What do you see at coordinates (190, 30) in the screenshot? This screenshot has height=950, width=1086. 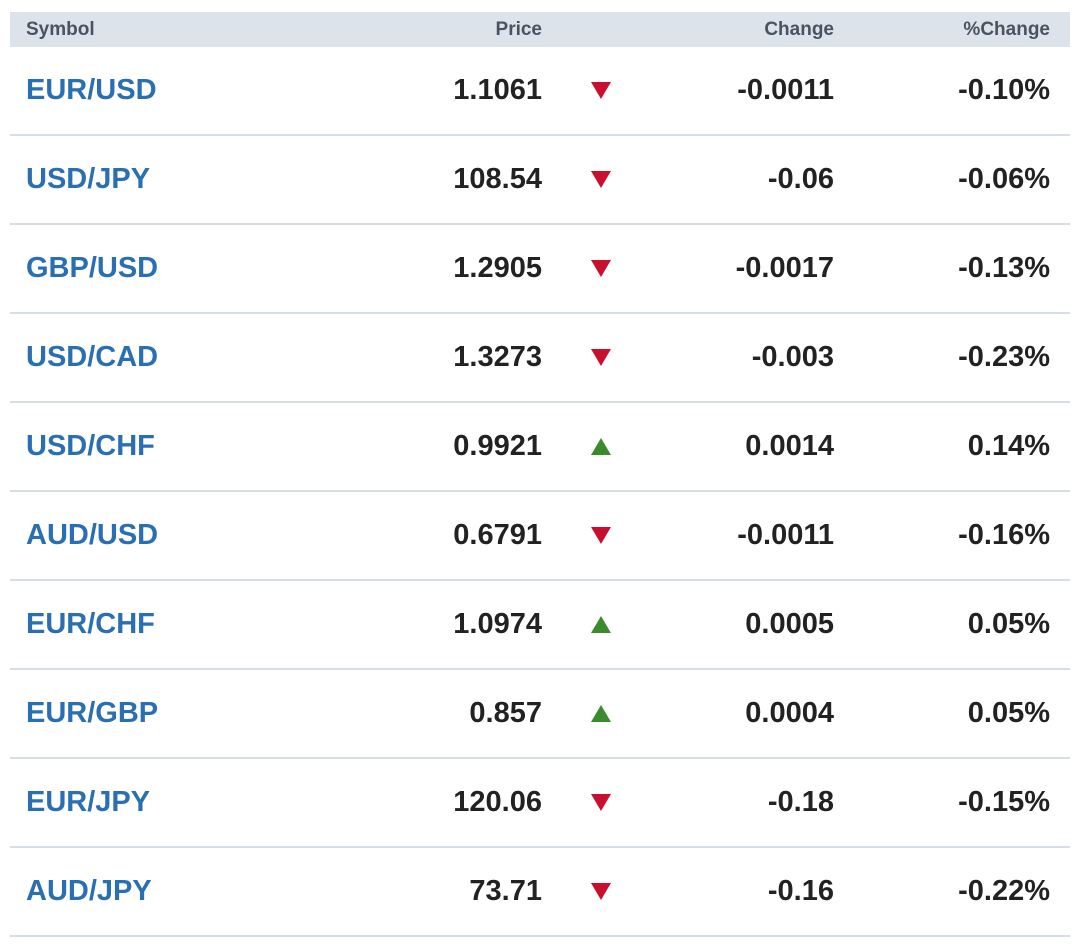 I see `header-symbol: Symbol` at bounding box center [190, 30].